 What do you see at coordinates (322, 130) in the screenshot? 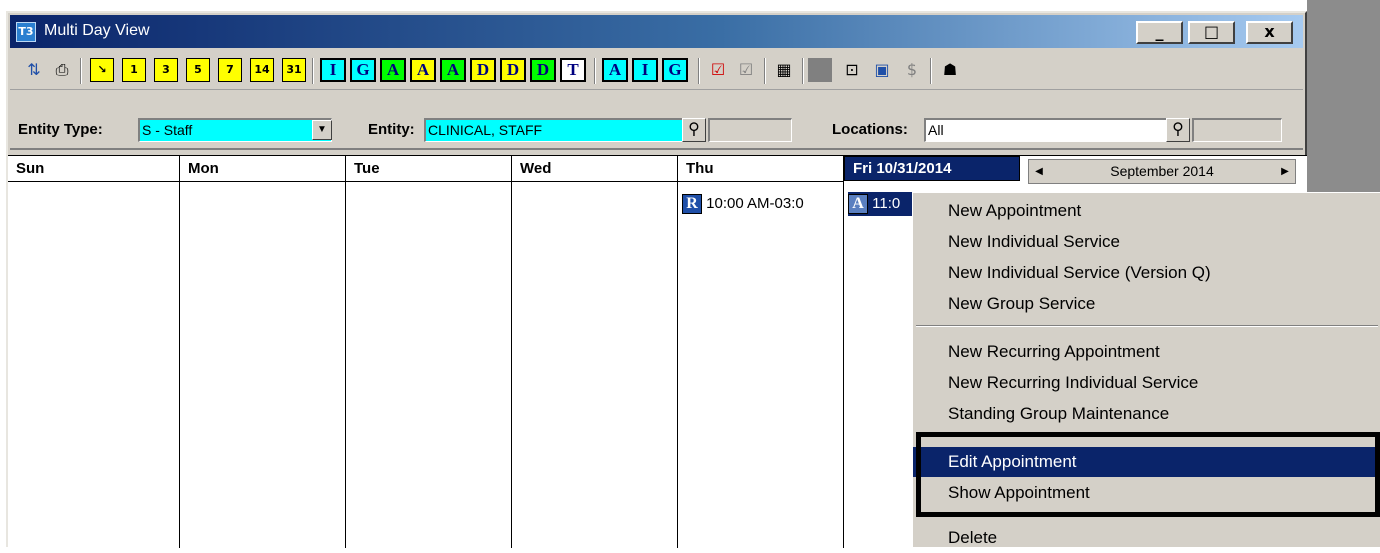
I see `chevron-down-icon: ▼` at bounding box center [322, 130].